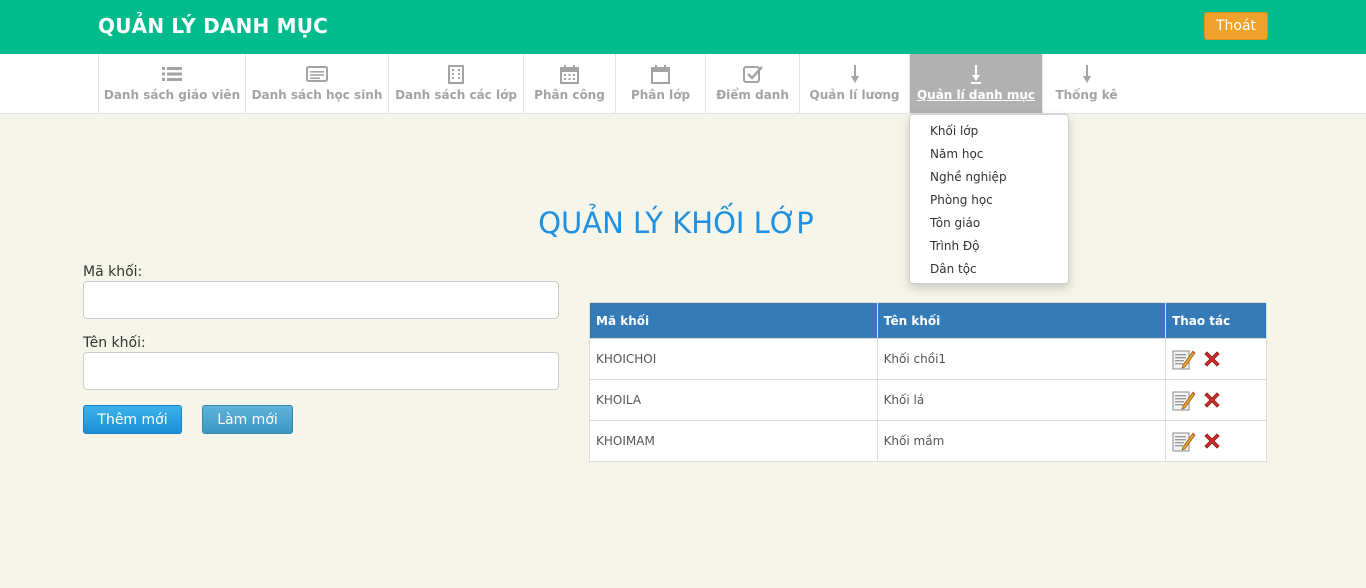 Image resolution: width=1366 pixels, height=588 pixels. What do you see at coordinates (1216, 320) in the screenshot?
I see `column-header-thao-tac: Thao tác` at bounding box center [1216, 320].